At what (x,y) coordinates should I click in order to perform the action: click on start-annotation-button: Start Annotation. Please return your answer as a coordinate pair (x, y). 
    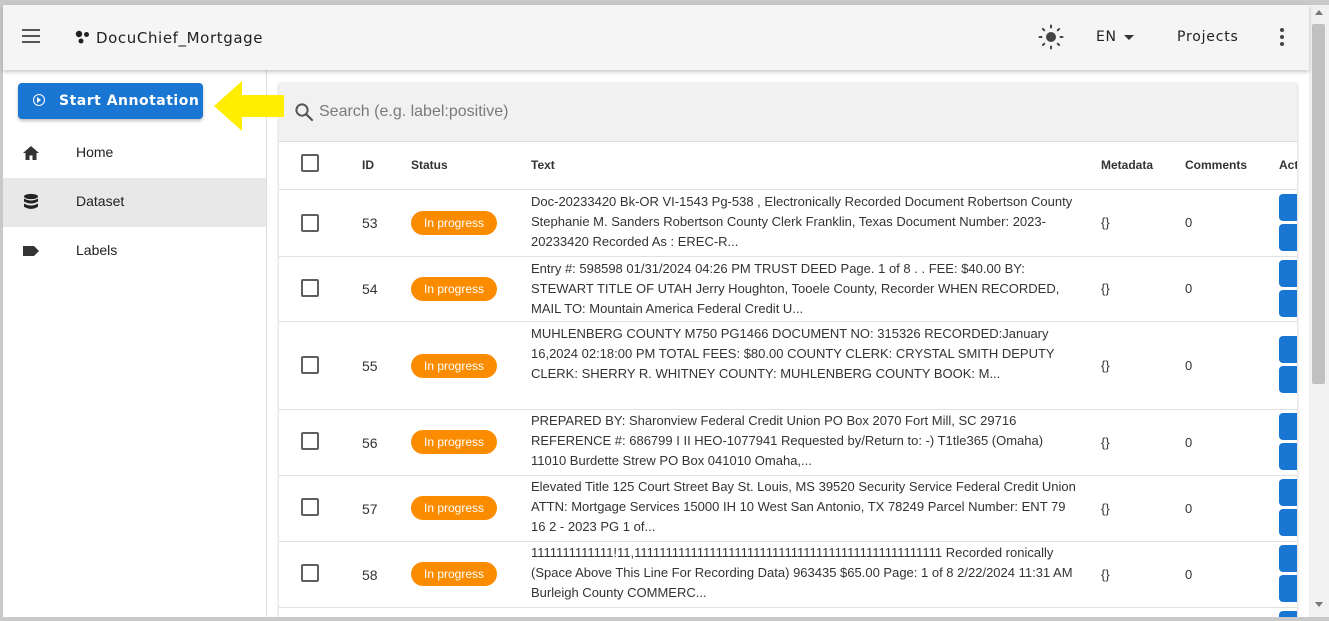
    Looking at the image, I should click on (110, 101).